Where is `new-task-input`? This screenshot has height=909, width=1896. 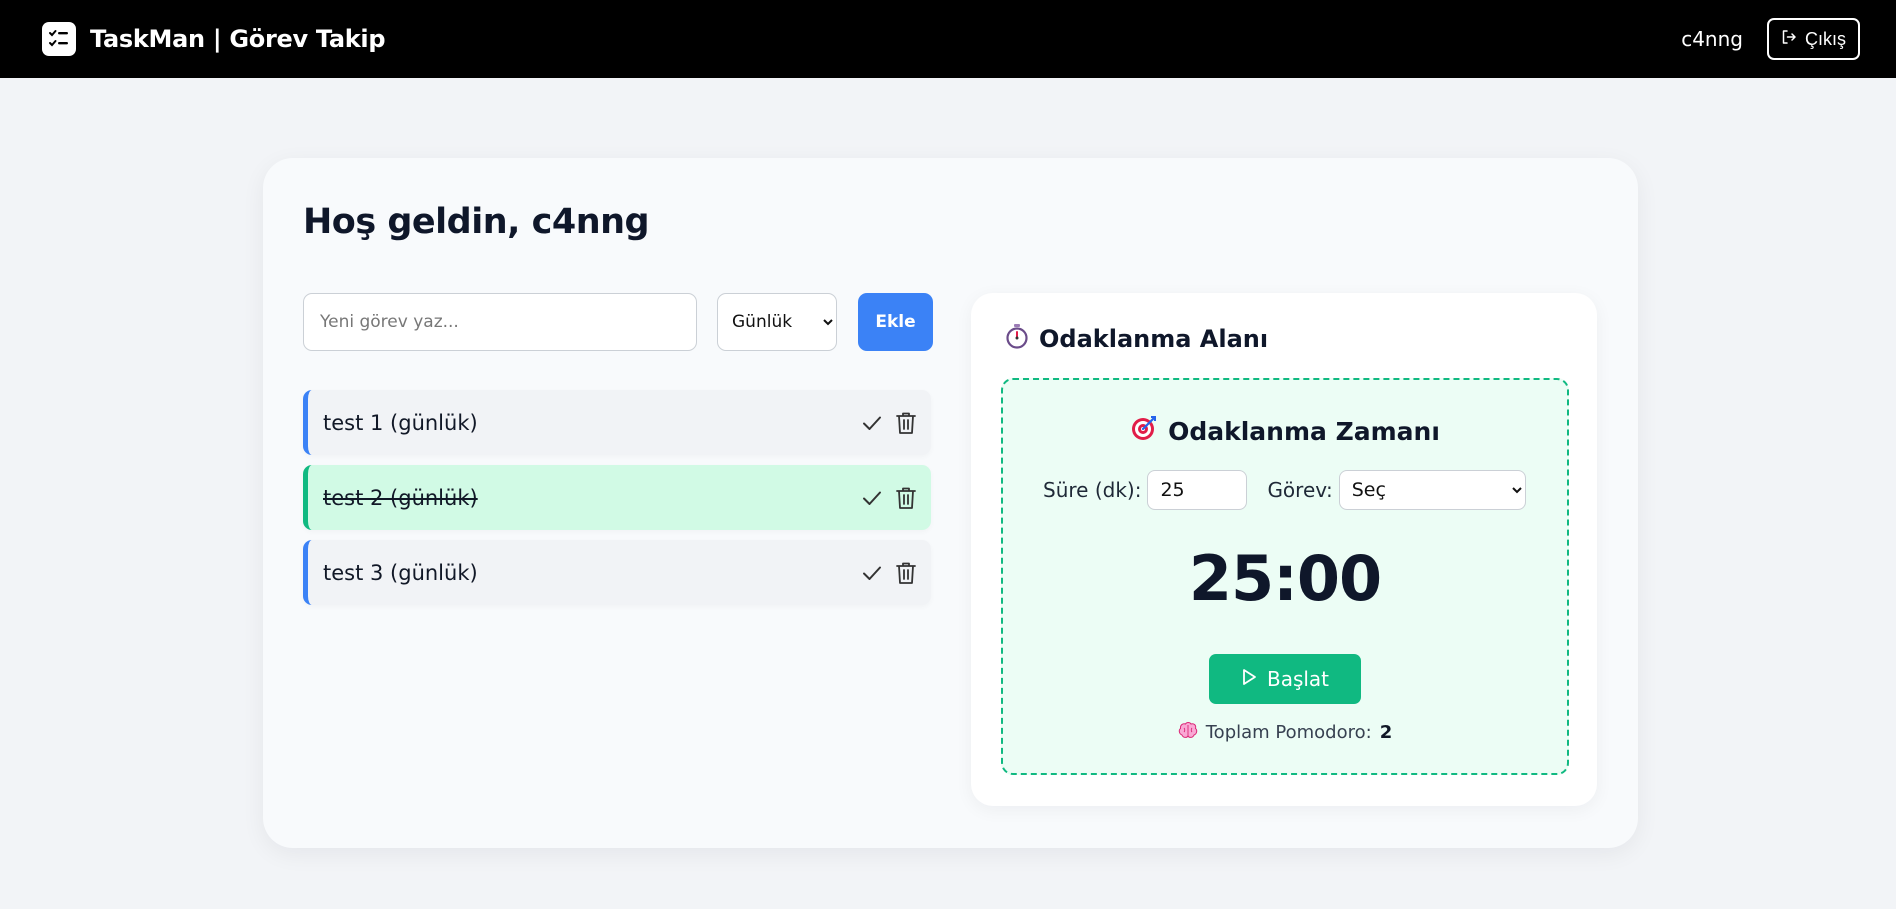
new-task-input is located at coordinates (500, 322).